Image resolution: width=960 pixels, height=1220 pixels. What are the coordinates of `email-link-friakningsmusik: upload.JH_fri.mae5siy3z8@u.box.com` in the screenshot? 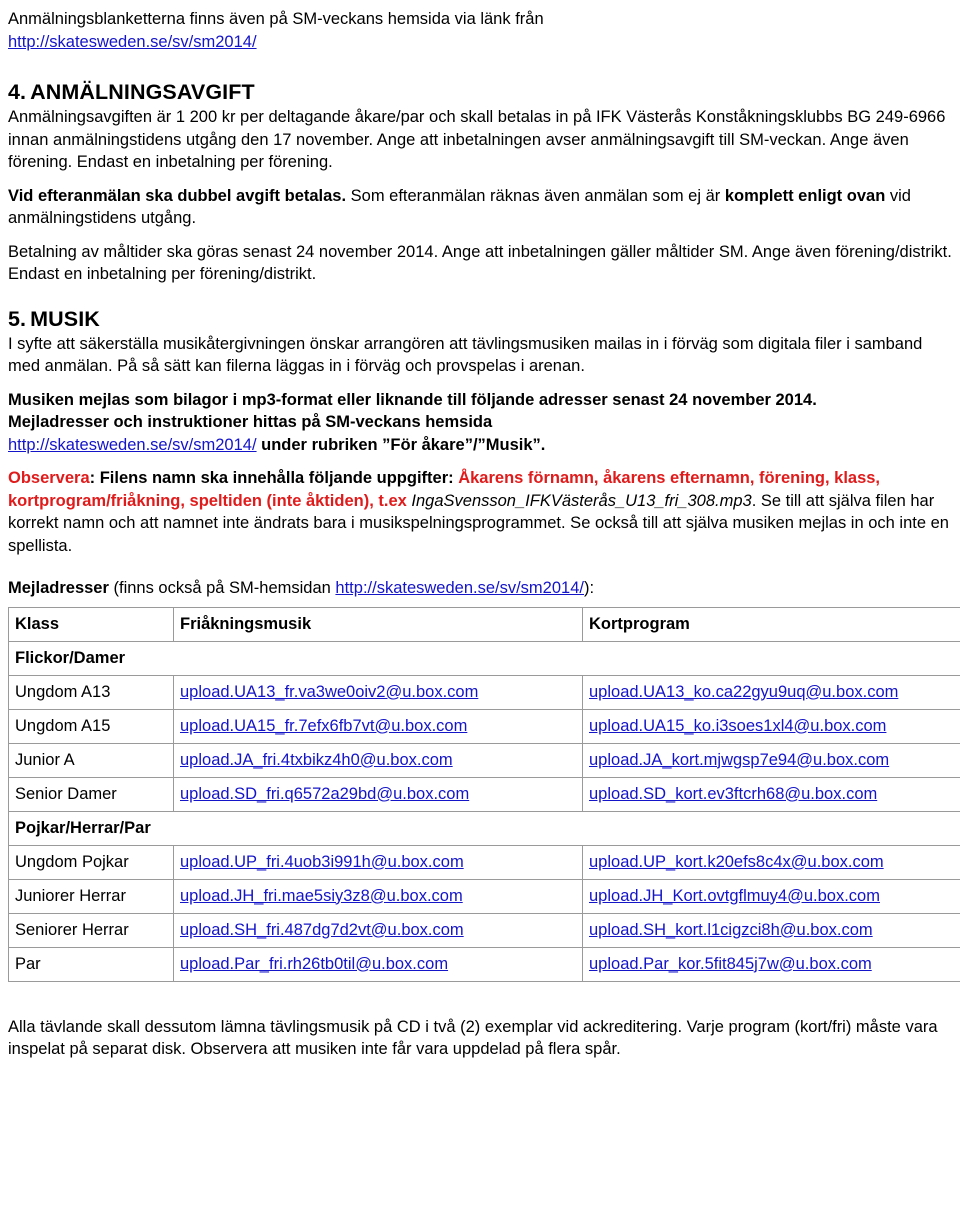 It's located at (321, 896).